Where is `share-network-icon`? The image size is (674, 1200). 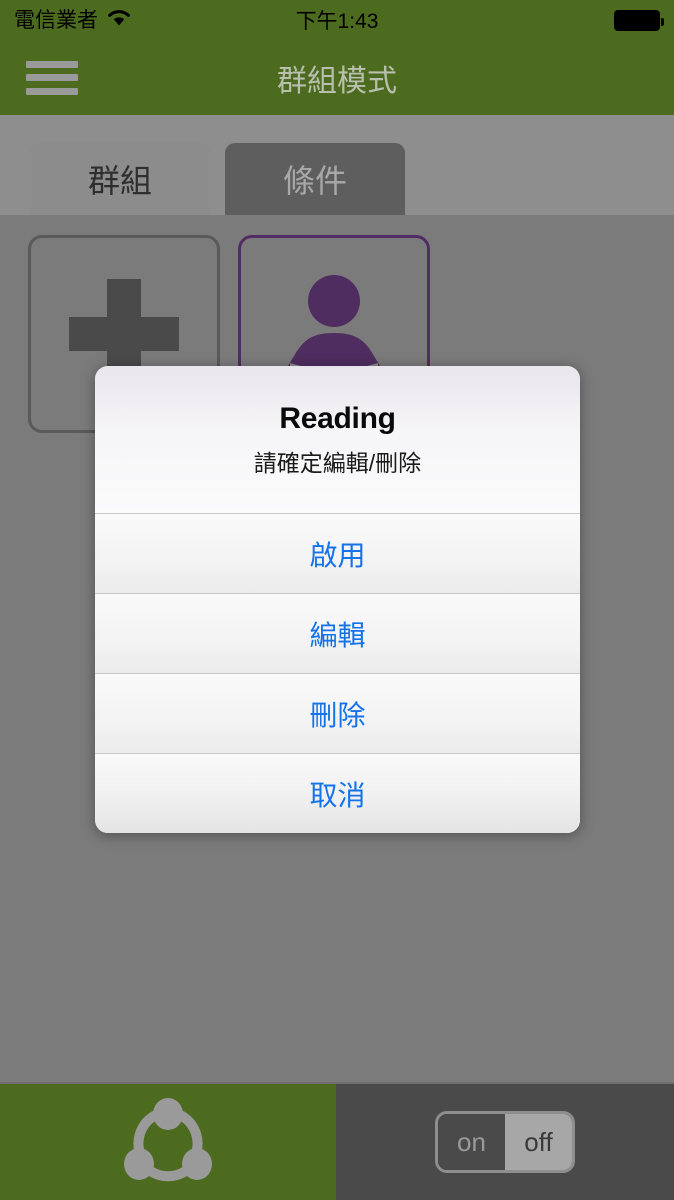
share-network-icon is located at coordinates (168, 1140).